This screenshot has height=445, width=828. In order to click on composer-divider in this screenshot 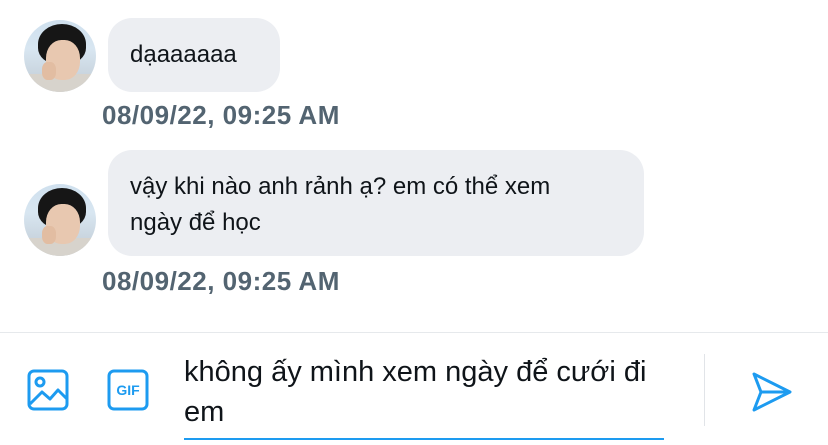, I will do `click(414, 332)`.